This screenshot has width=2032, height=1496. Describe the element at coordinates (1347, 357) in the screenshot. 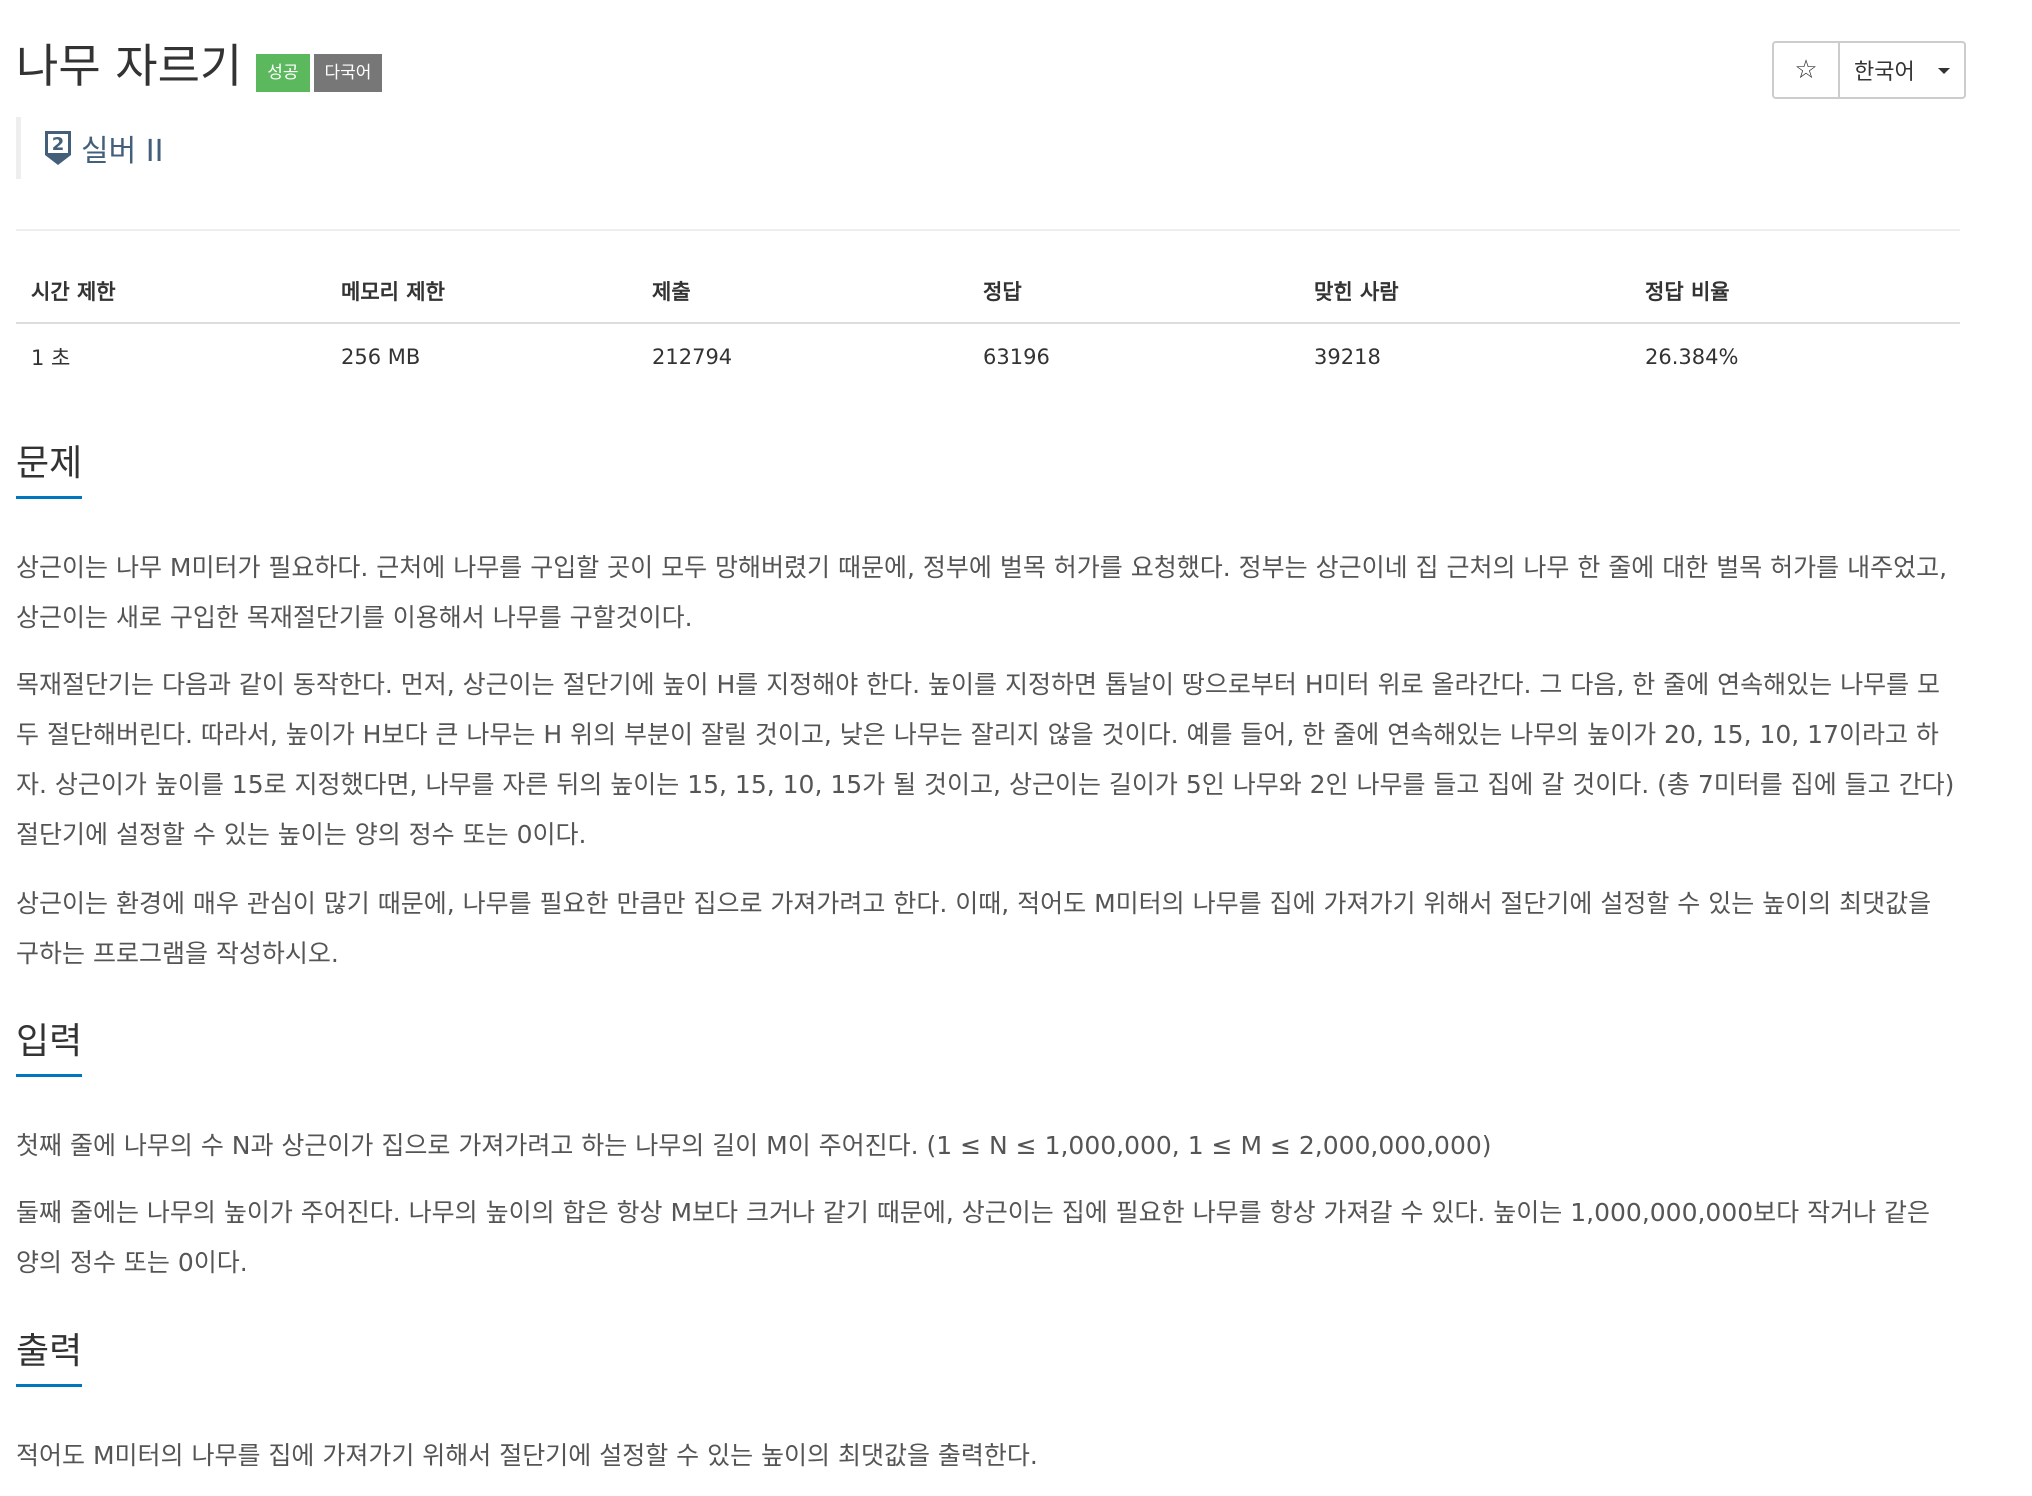

I see `solvers-value: 39218` at that location.